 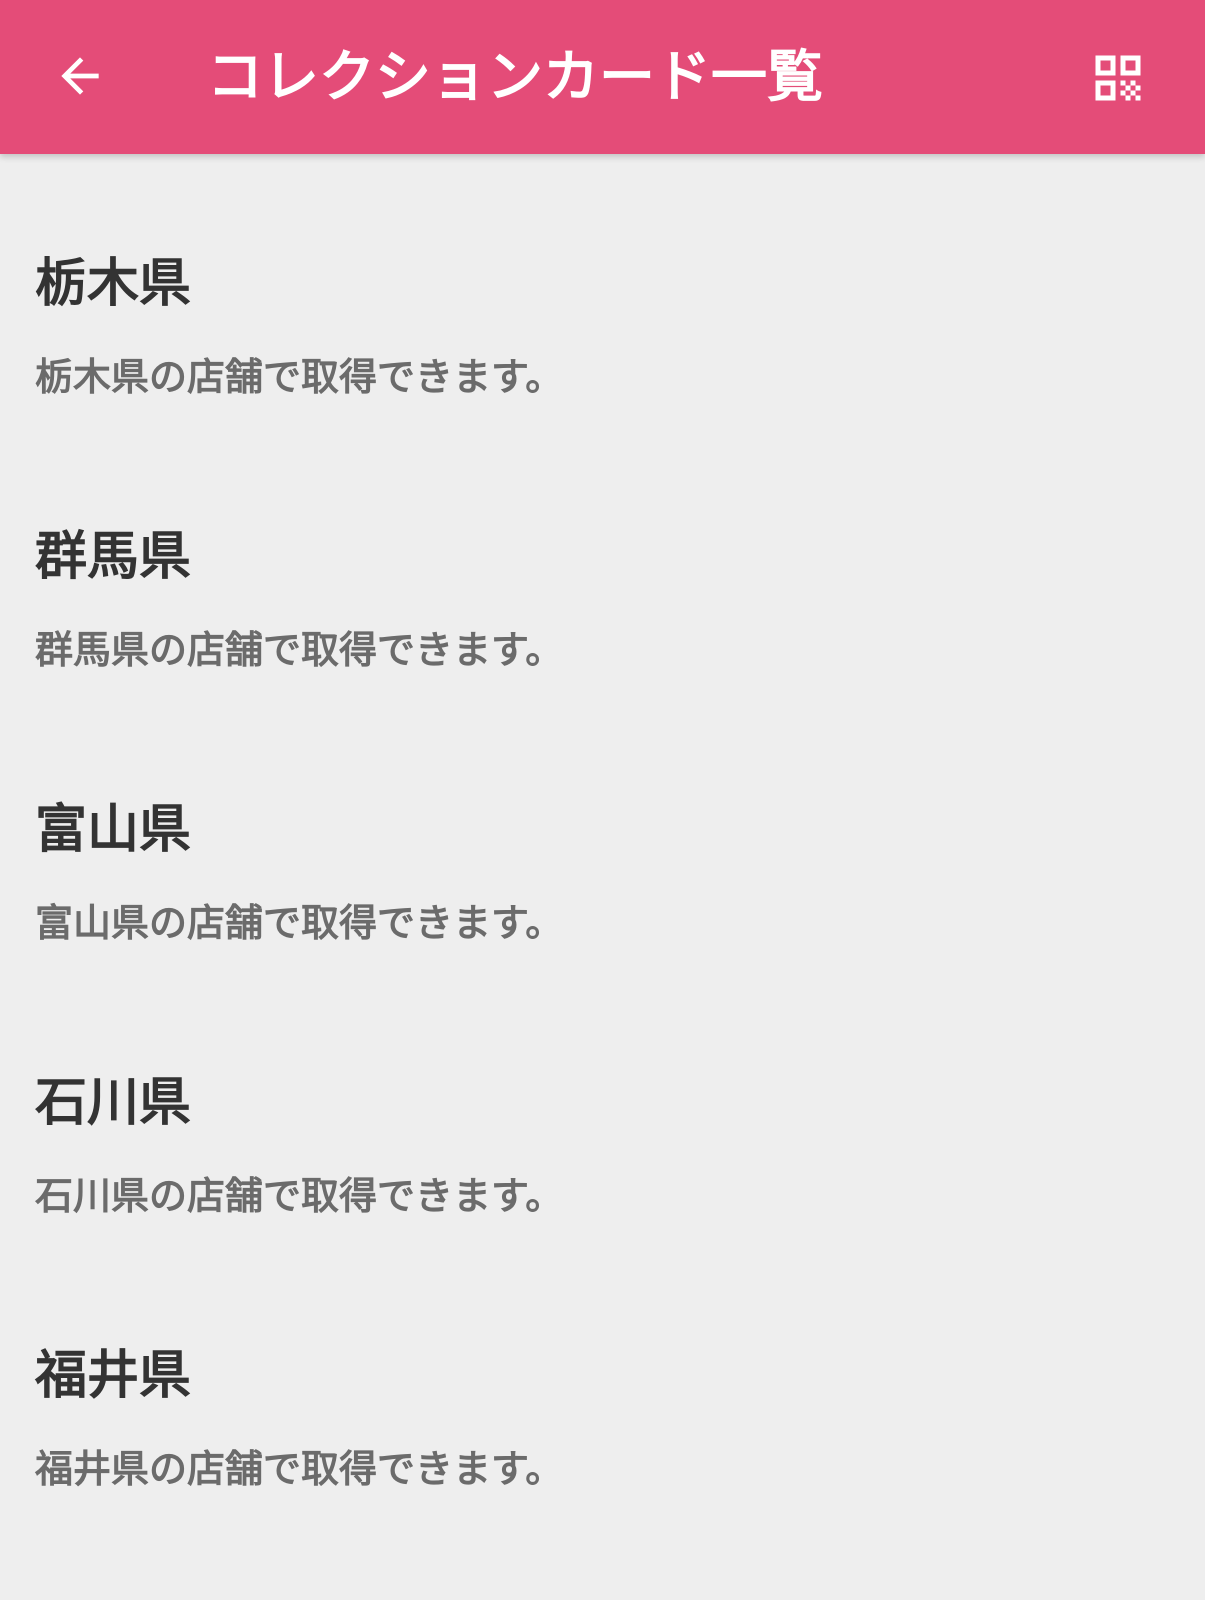 I want to click on card-title: 石川県, so click(x=113, y=1103).